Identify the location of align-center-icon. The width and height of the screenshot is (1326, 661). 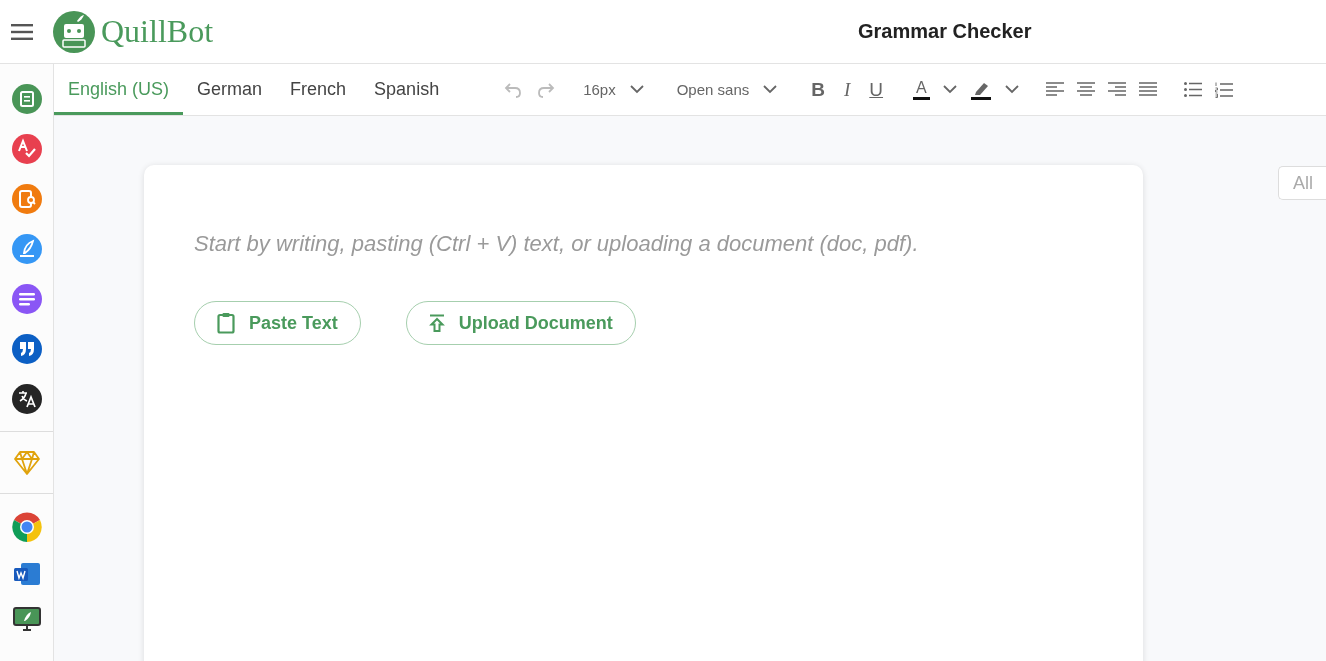
(1085, 89).